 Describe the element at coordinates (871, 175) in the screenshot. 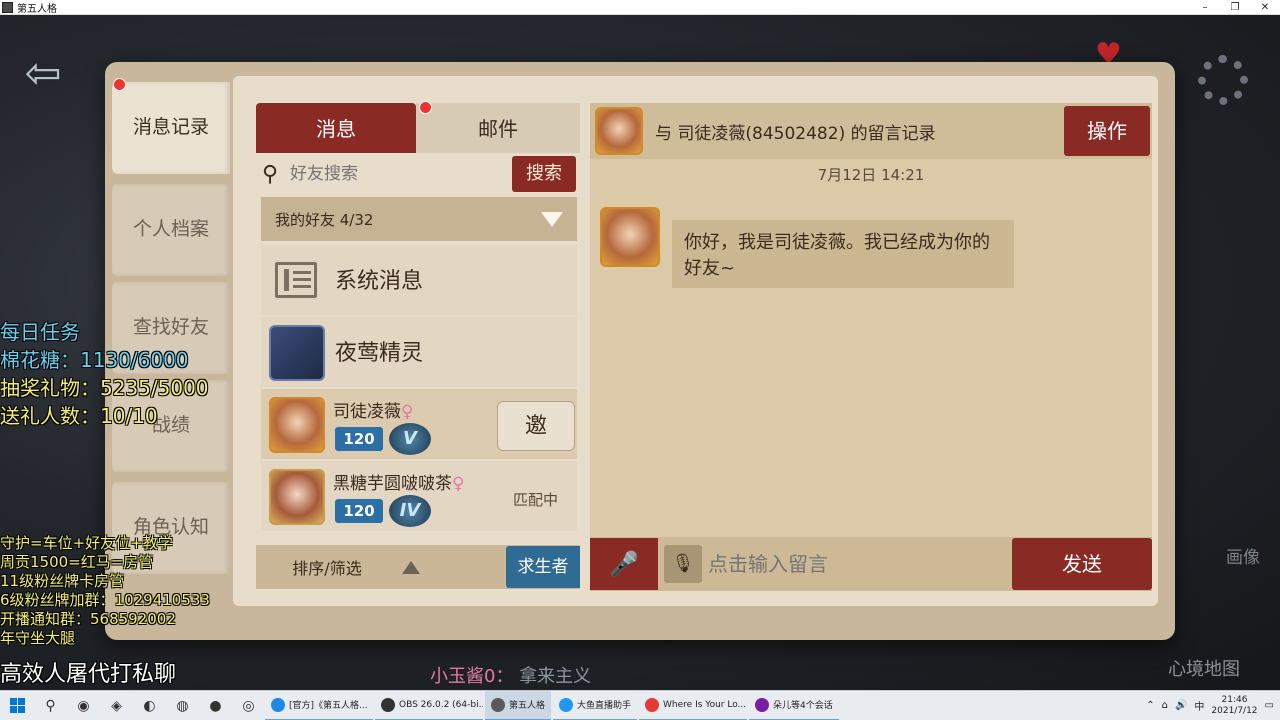

I see `message-timestamp: 7月12日 14:21` at that location.